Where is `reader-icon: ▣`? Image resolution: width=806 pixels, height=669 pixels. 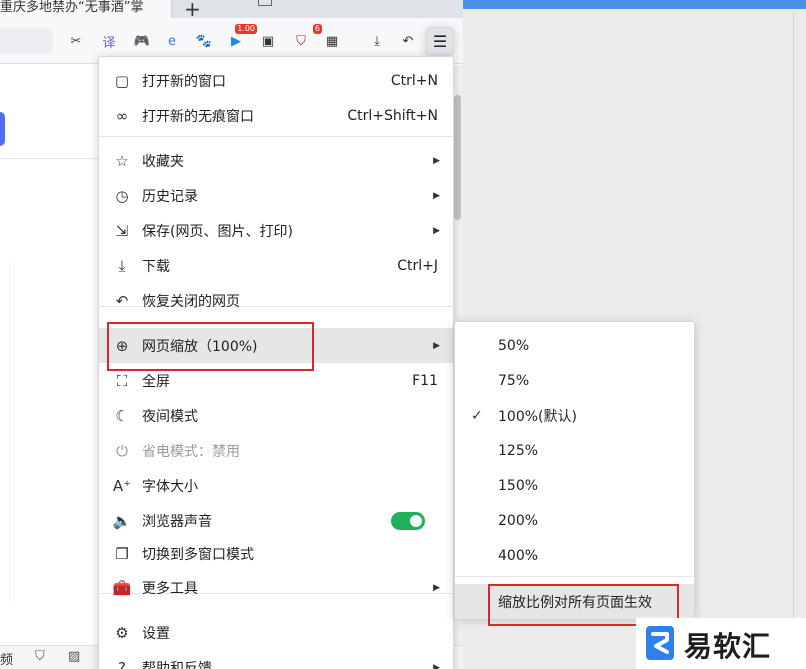
reader-icon: ▣ is located at coordinates (268, 41).